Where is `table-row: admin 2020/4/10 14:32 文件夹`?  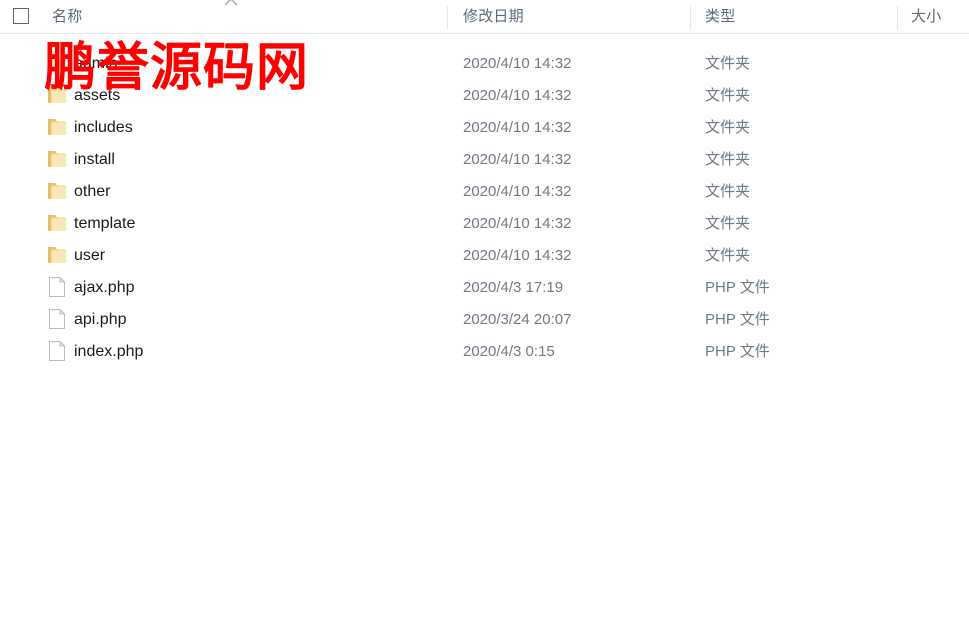
table-row: admin 2020/4/10 14:32 文件夹 is located at coordinates (484, 64).